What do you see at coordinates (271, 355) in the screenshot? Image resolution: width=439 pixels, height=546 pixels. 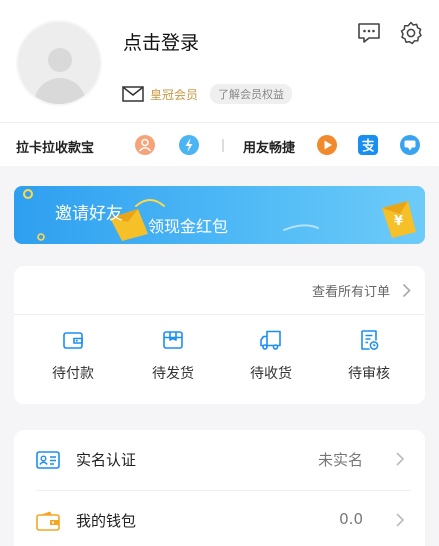 I see `order-pending-receipt: 待收货` at bounding box center [271, 355].